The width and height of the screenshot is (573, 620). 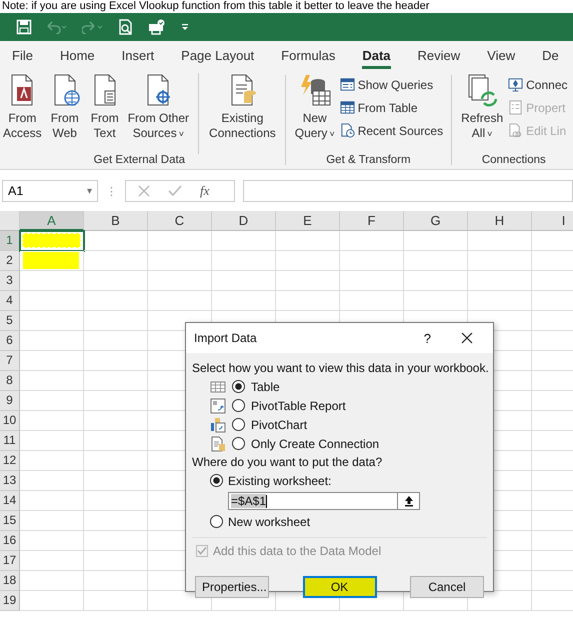 I want to click on ribbon-button: From Access, so click(x=22, y=113).